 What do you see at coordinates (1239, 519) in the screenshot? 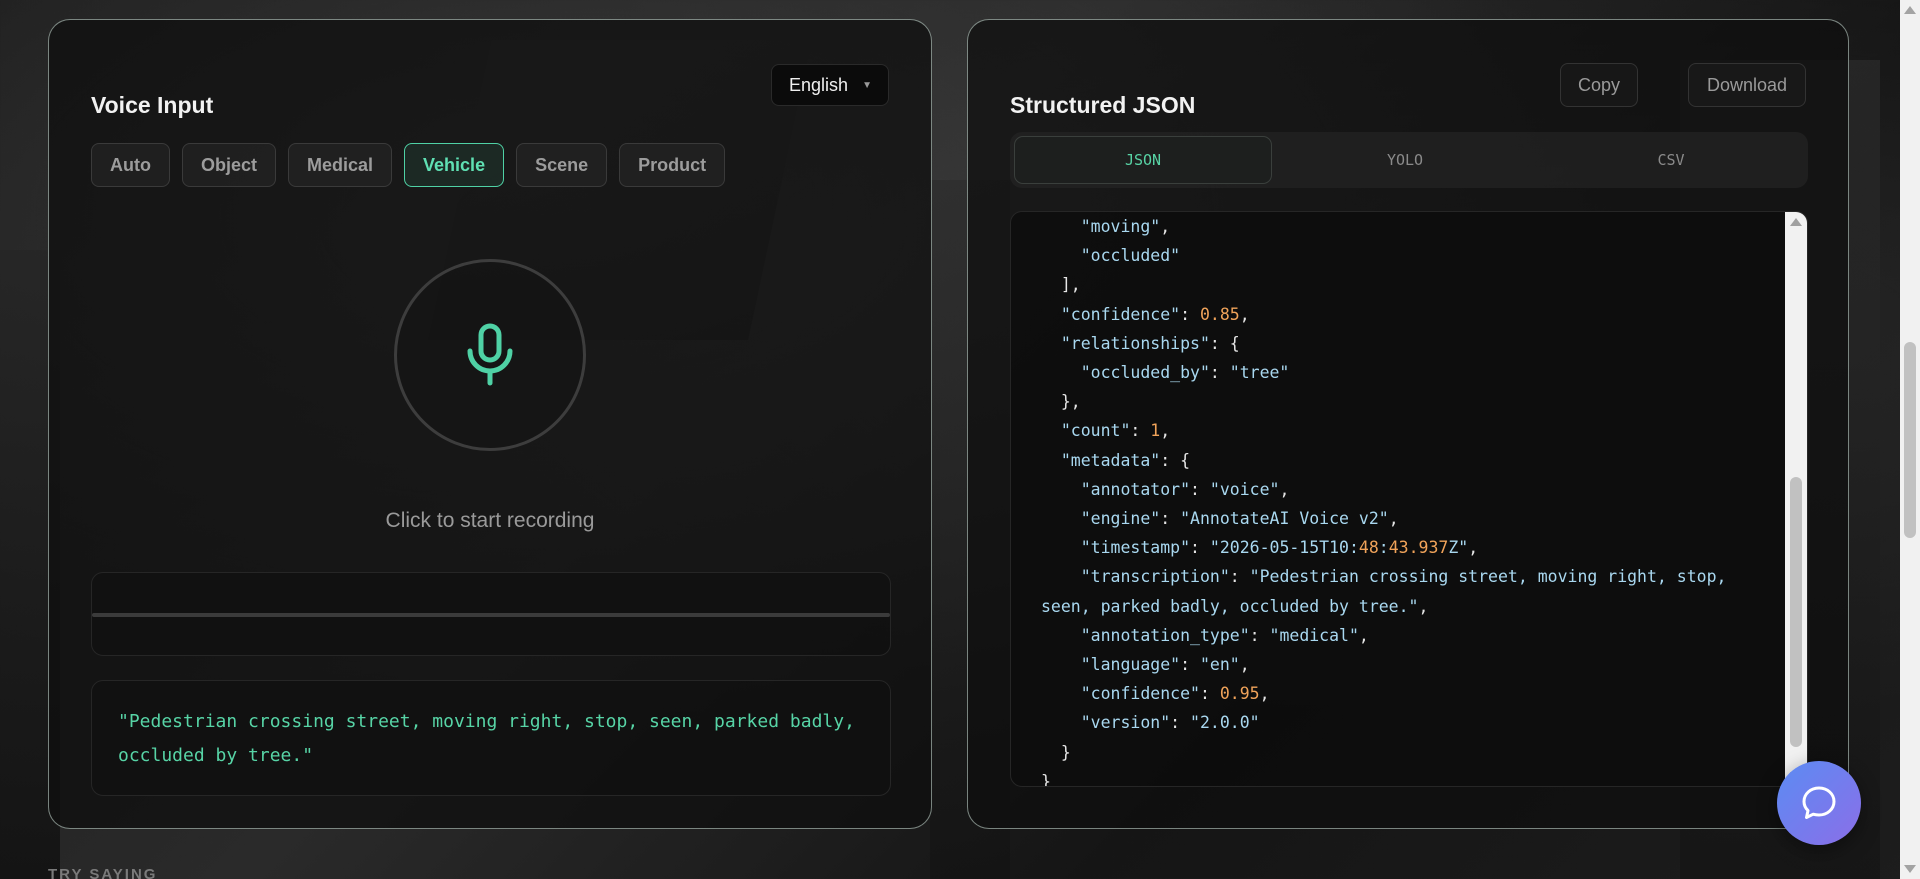
I see `code-line: "engine": "AnnotateAI Voice v2",` at bounding box center [1239, 519].